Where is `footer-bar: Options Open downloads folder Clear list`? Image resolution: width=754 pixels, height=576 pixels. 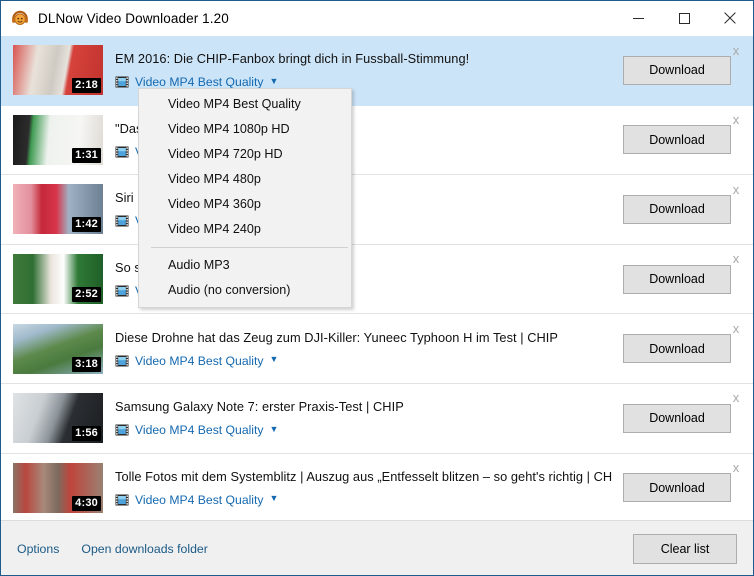
footer-bar: Options Open downloads folder Clear list is located at coordinates (377, 547).